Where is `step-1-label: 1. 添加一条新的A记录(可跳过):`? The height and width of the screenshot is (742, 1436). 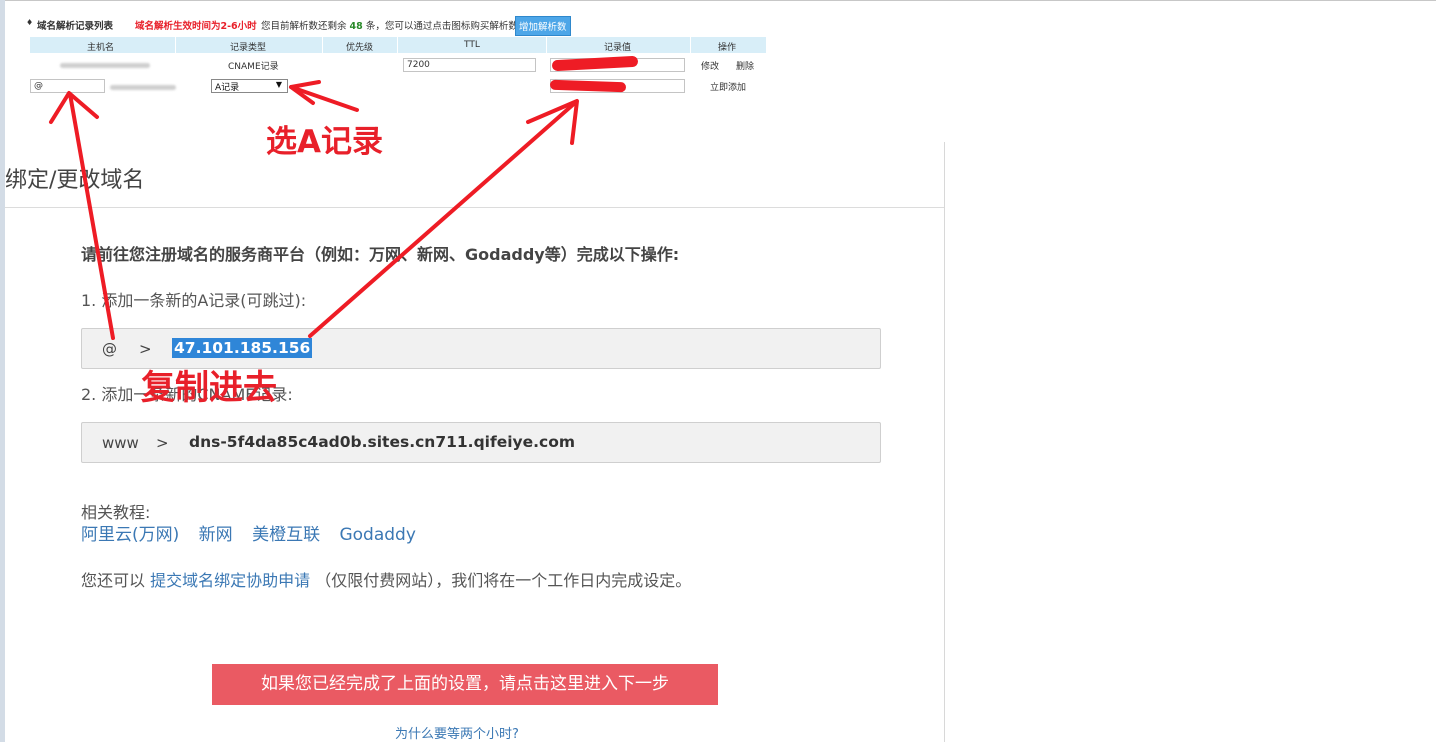
step-1-label: 1. 添加一条新的A记录(可跳过): is located at coordinates (194, 300).